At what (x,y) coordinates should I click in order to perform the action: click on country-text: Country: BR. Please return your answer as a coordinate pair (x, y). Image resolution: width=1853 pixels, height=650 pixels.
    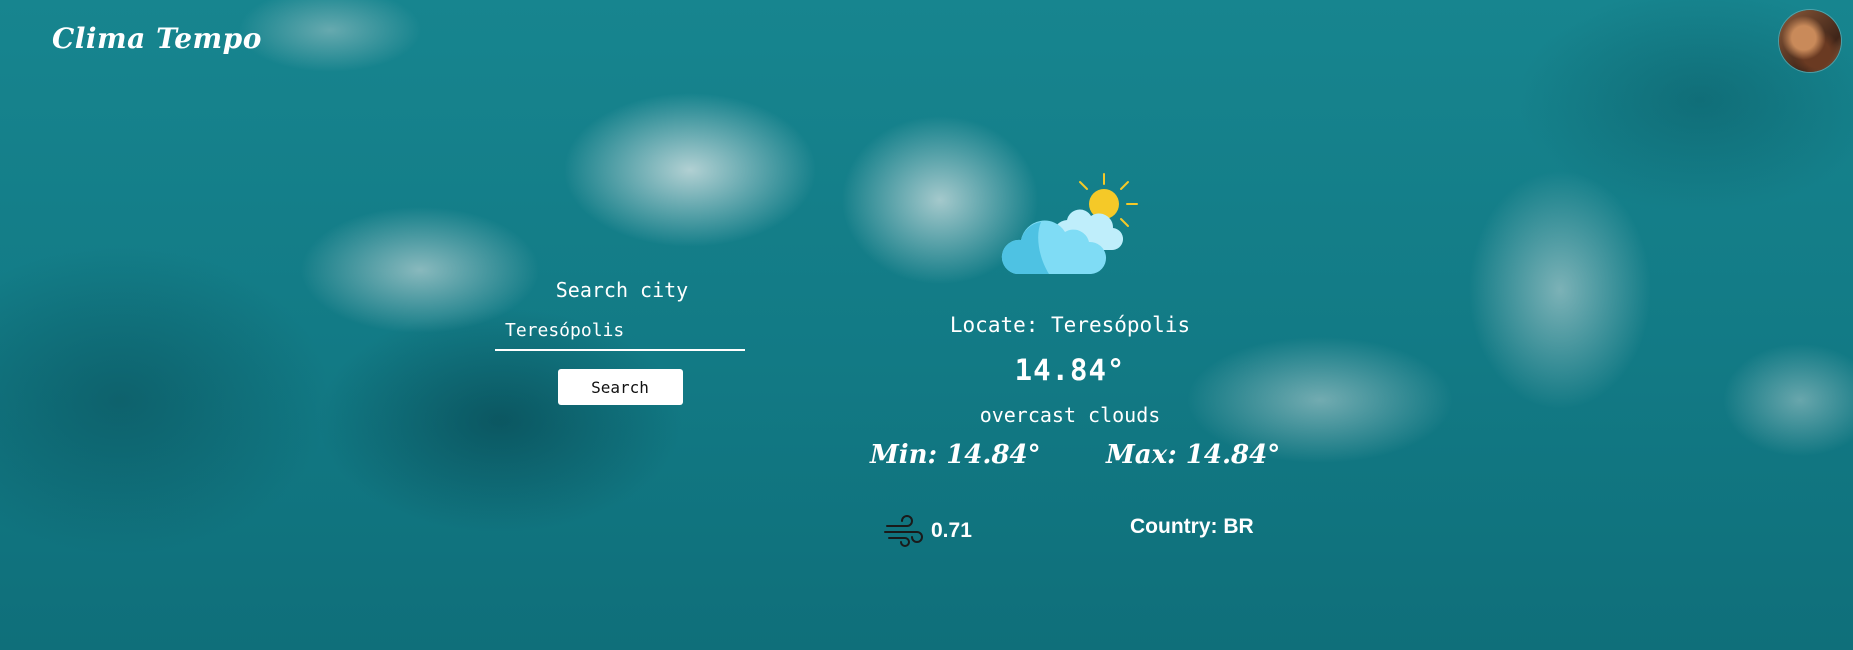
    Looking at the image, I should click on (1192, 526).